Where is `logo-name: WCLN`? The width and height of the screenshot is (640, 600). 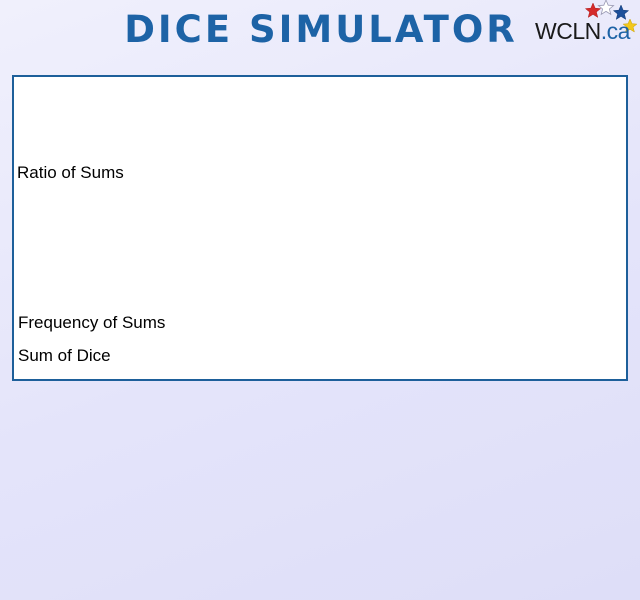
logo-name: WCLN is located at coordinates (568, 31).